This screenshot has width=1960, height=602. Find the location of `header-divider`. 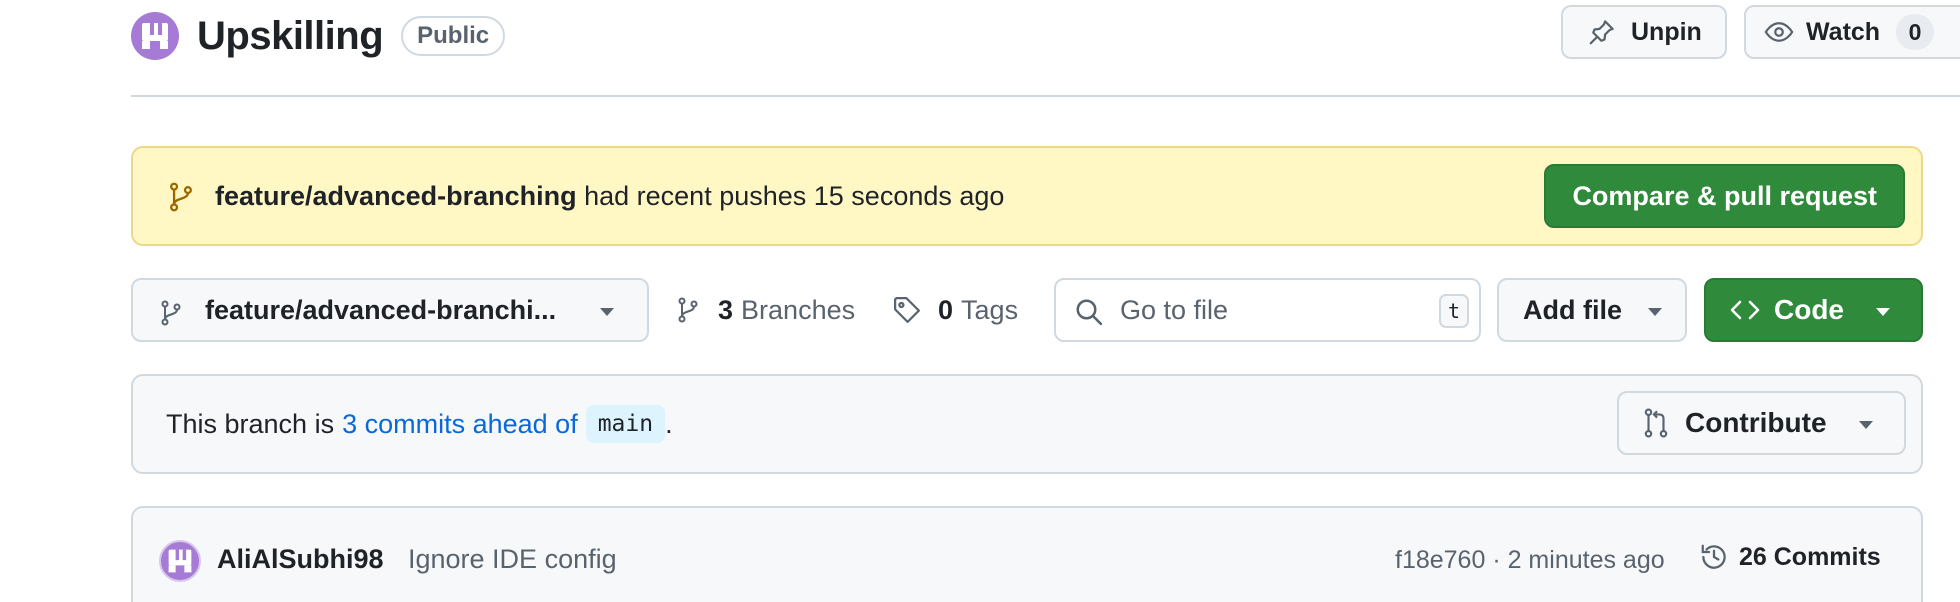

header-divider is located at coordinates (1045, 96).